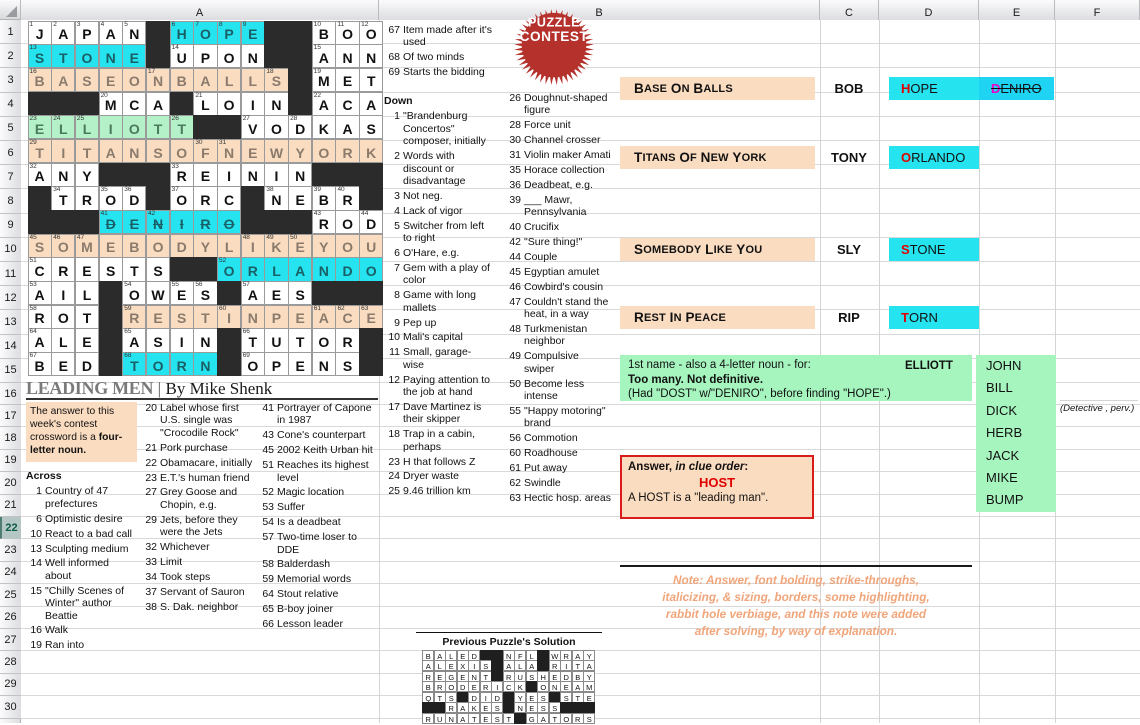  Describe the element at coordinates (371, 103) in the screenshot. I see `crossword-cell: A` at that location.